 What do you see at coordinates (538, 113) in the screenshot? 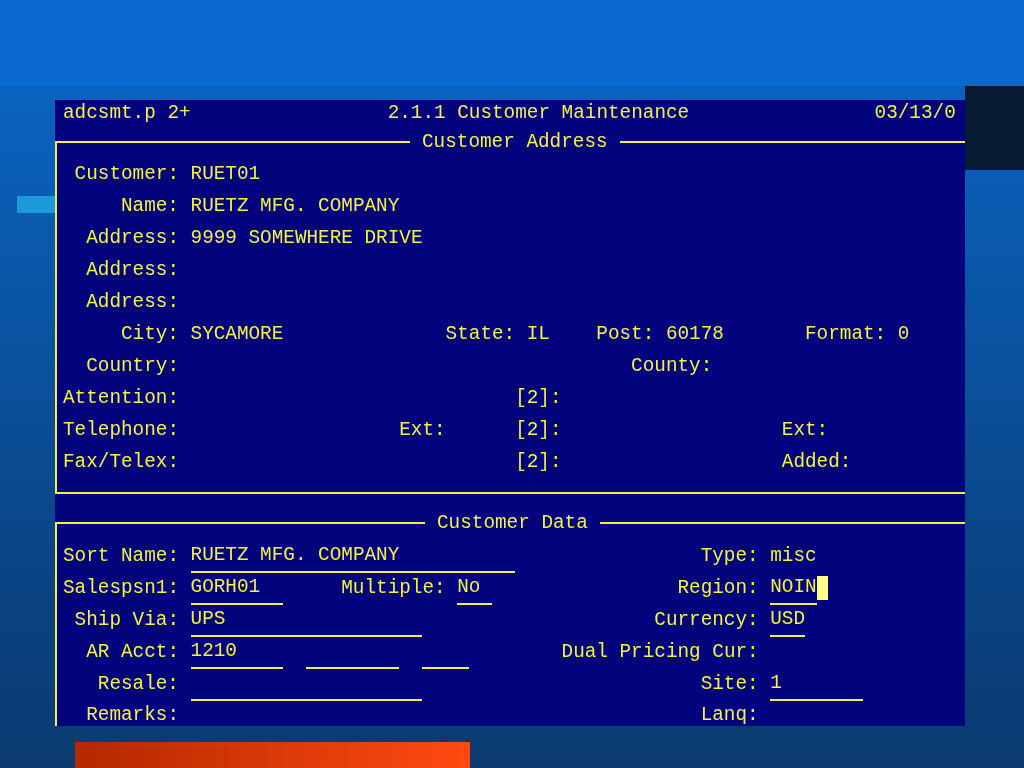
I see `screen-title: 2.1.1 Customer Maintenance` at bounding box center [538, 113].